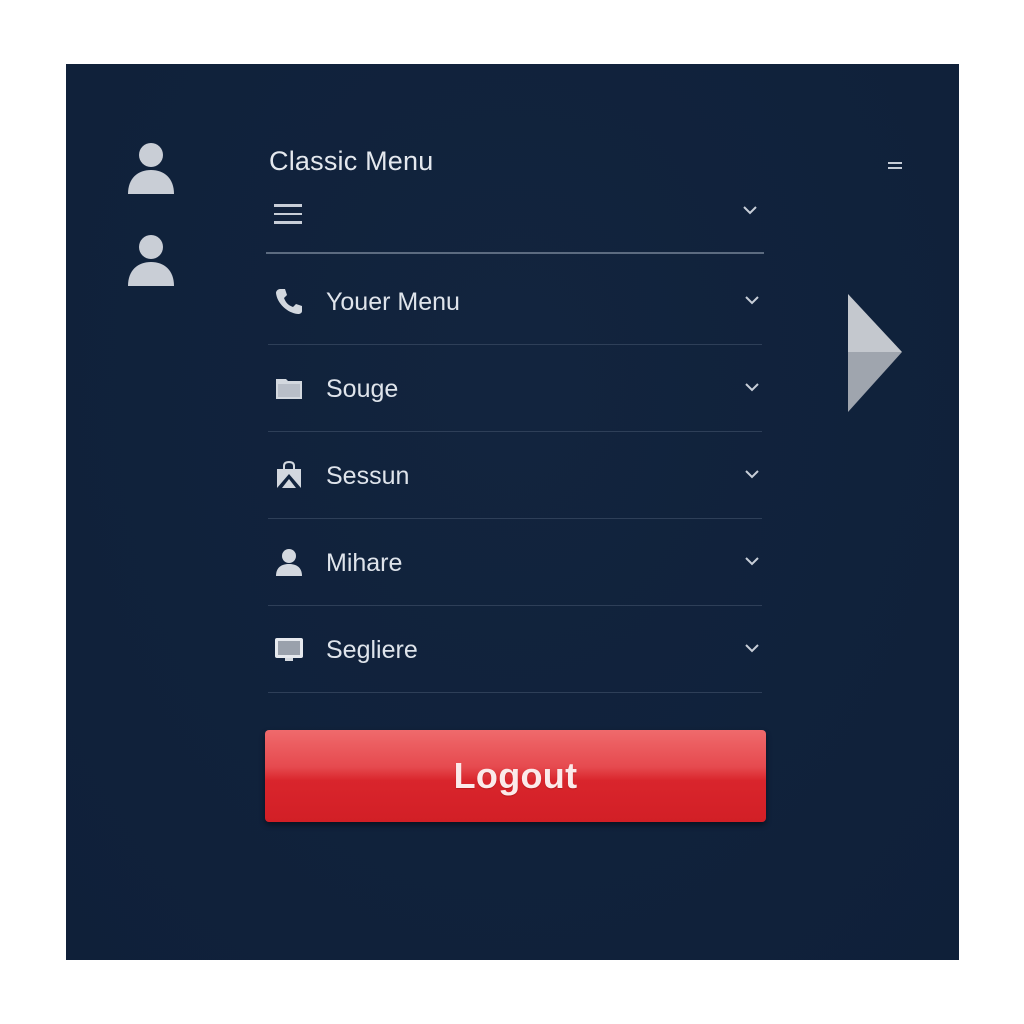  What do you see at coordinates (372, 650) in the screenshot?
I see `menu-item-label: Segliere` at bounding box center [372, 650].